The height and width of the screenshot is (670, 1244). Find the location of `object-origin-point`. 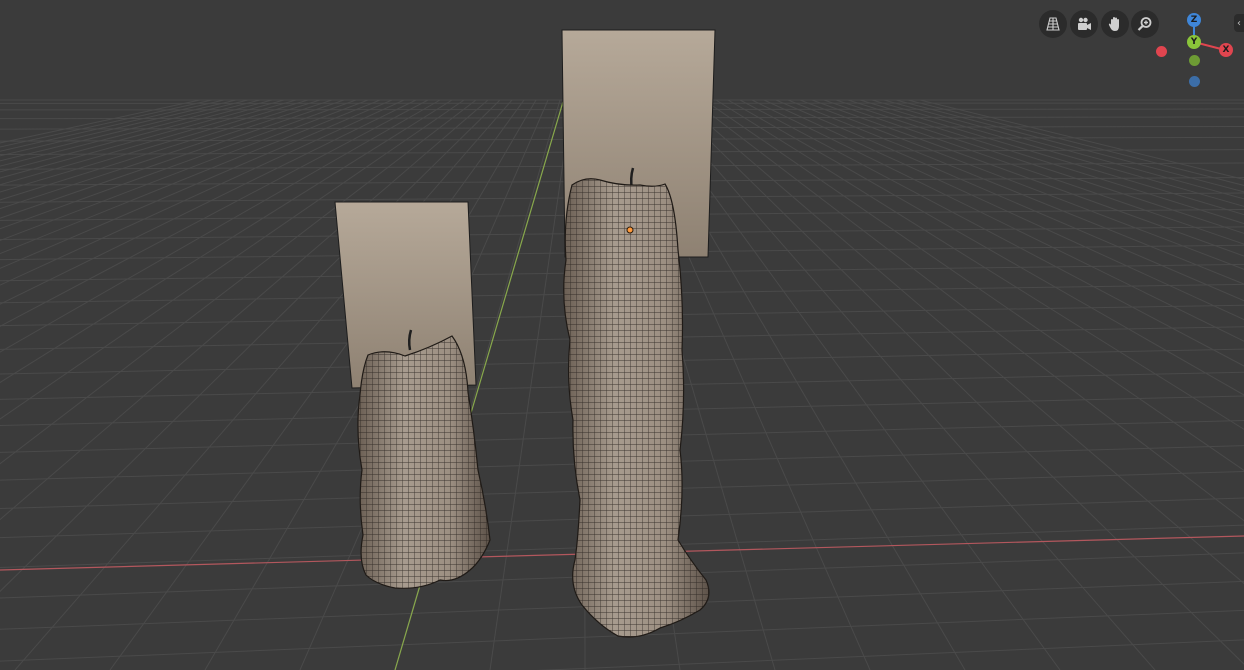

object-origin-point is located at coordinates (630, 230).